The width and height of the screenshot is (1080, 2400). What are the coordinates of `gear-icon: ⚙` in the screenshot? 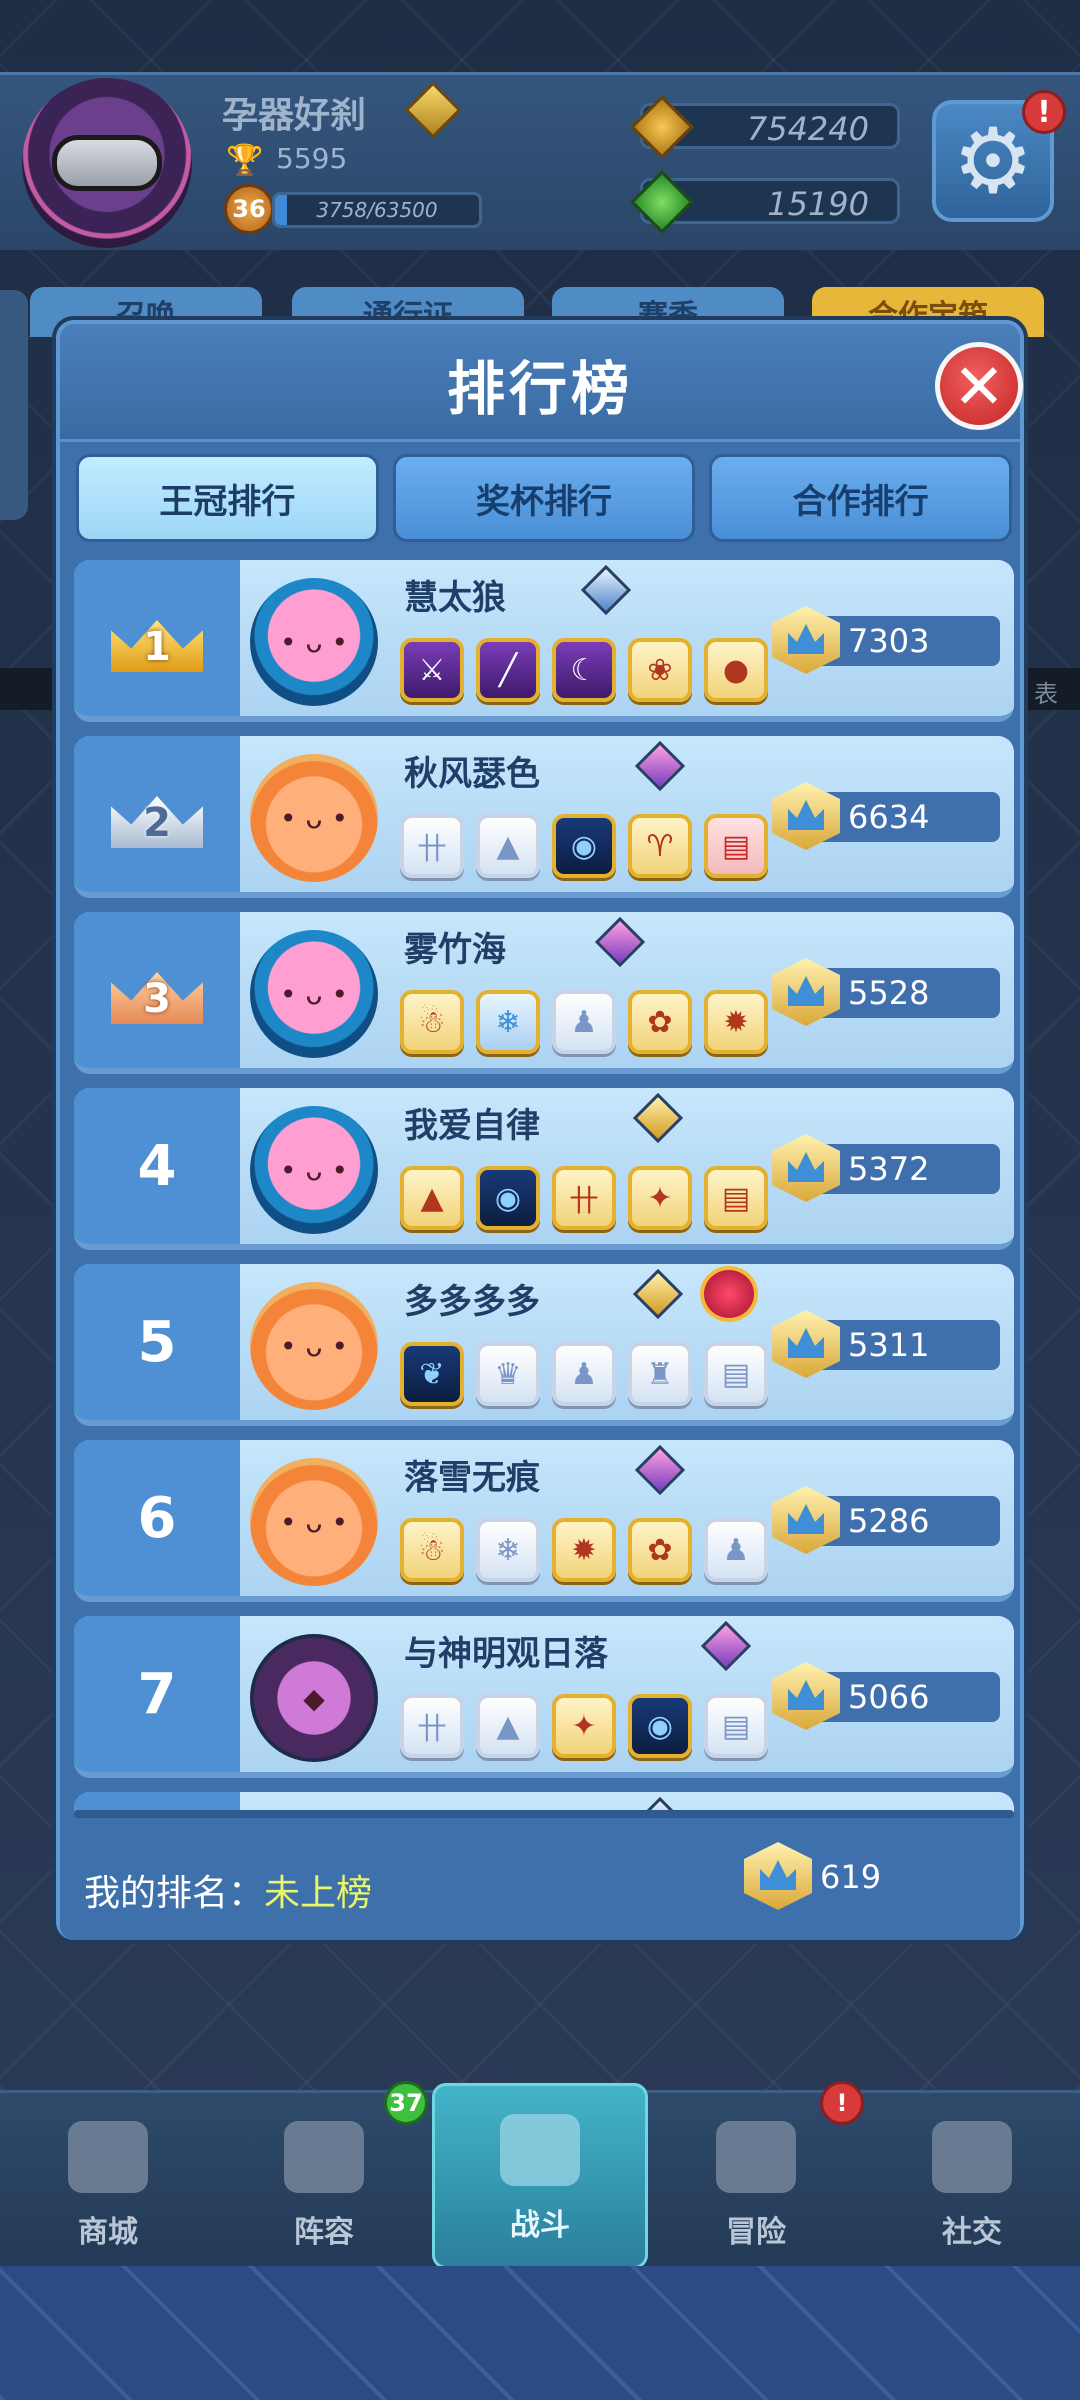 It's located at (993, 161).